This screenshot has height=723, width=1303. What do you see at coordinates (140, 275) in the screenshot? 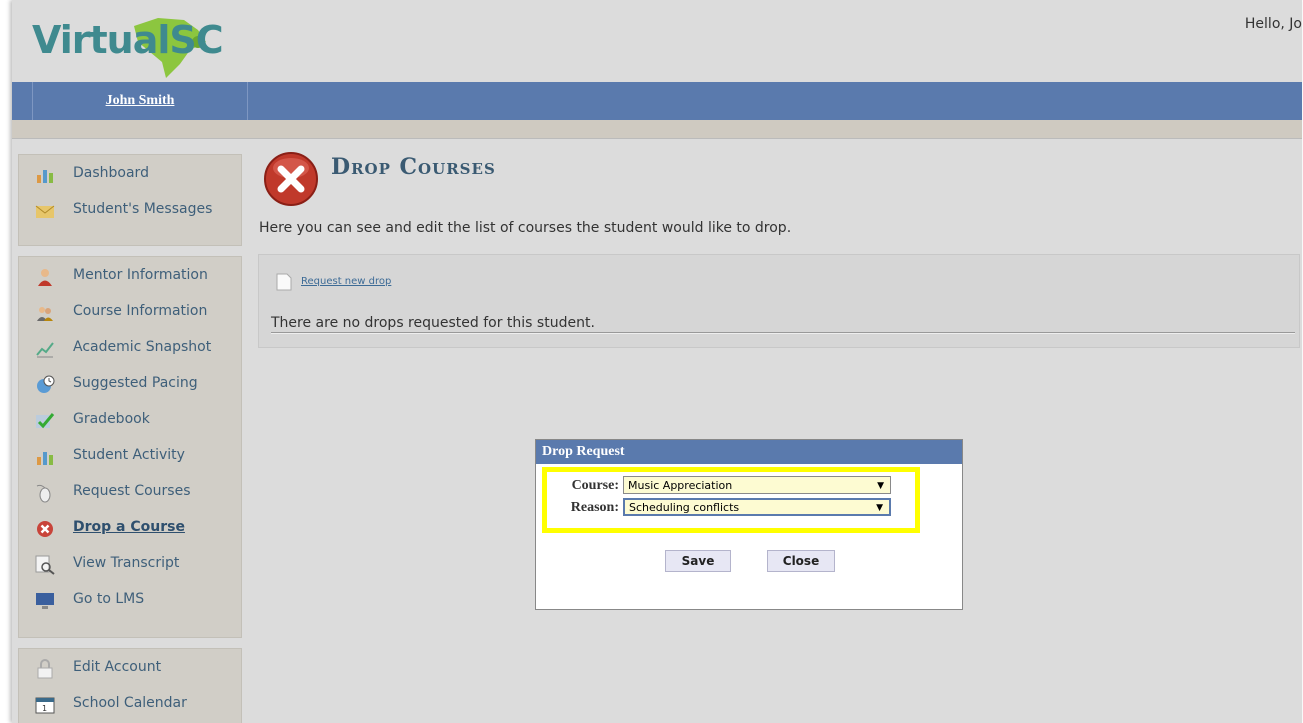
I see `sidebar-item-label: Mentor Information` at bounding box center [140, 275].